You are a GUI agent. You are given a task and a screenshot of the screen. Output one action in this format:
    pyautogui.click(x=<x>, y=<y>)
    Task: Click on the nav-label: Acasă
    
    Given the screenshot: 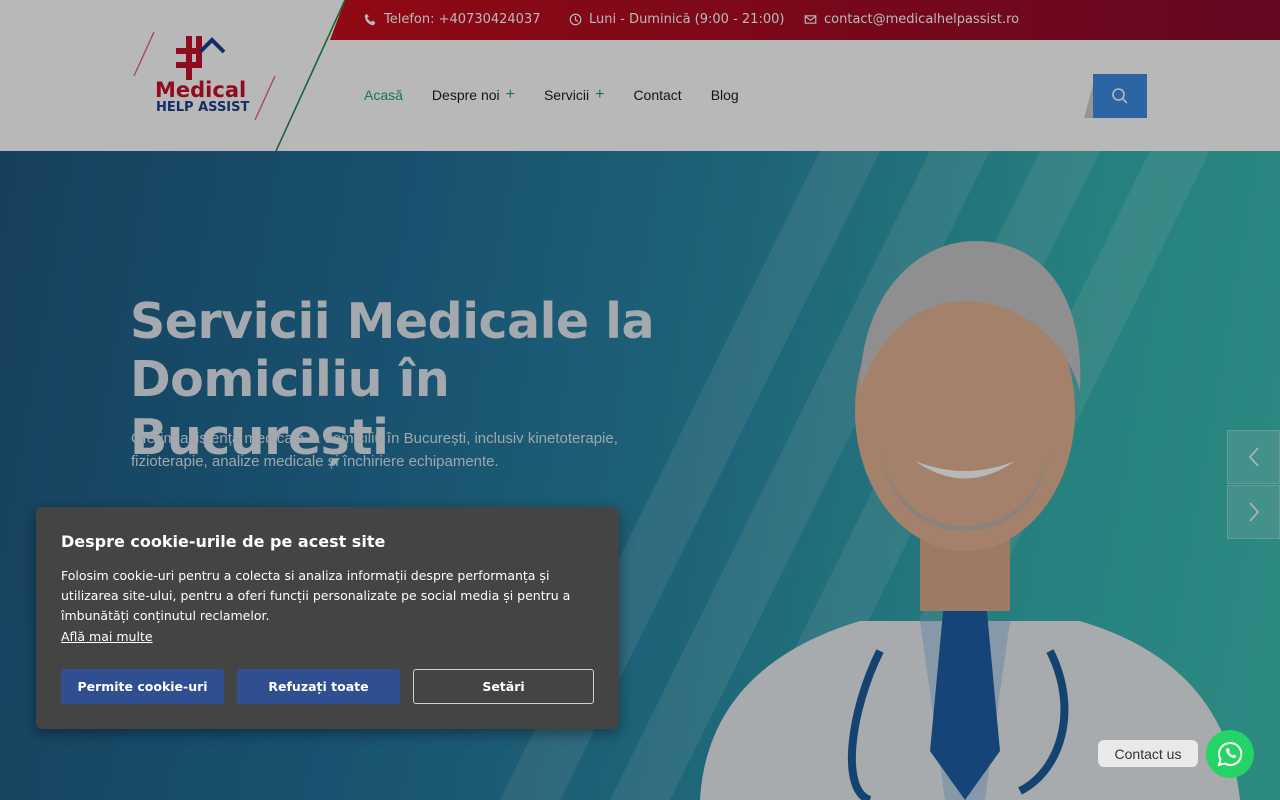 What is the action you would take?
    pyautogui.click(x=383, y=95)
    